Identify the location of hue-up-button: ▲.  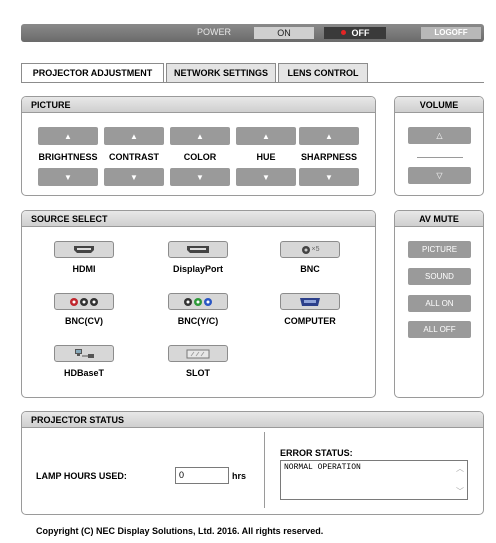
(266, 136).